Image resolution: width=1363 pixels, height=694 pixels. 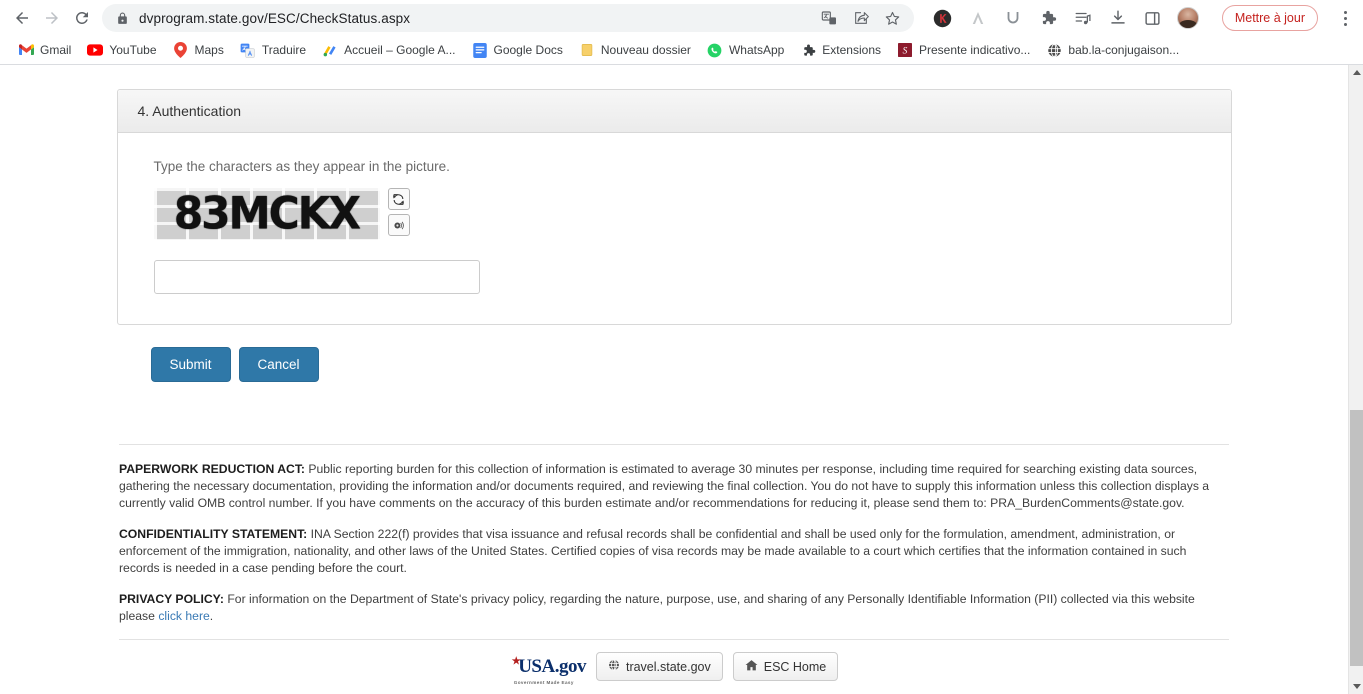 What do you see at coordinates (508, 18) in the screenshot?
I see `address-bar: dvprogram.state.gov/ESC/CheckStatus.aspx` at bounding box center [508, 18].